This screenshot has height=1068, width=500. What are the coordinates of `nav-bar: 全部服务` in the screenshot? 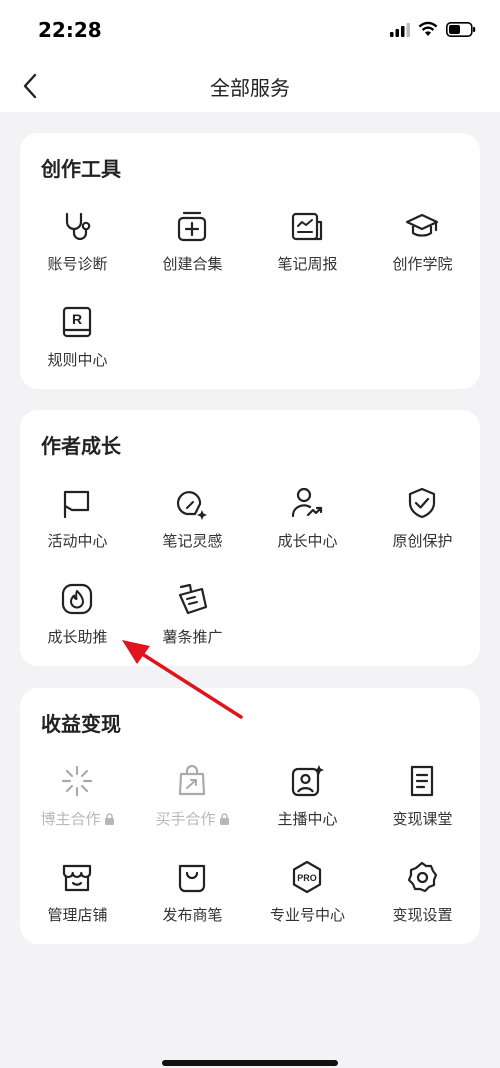 It's located at (250, 86).